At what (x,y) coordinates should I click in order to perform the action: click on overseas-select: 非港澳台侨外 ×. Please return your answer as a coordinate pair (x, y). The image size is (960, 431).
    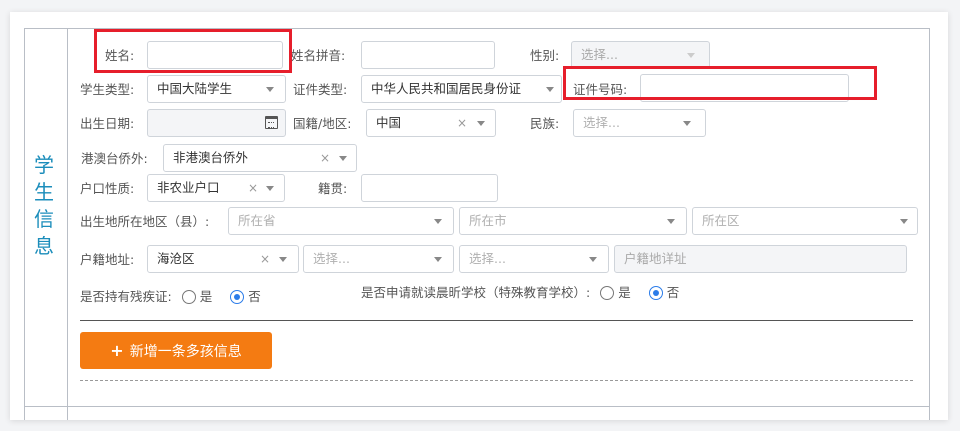
    Looking at the image, I should click on (260, 158).